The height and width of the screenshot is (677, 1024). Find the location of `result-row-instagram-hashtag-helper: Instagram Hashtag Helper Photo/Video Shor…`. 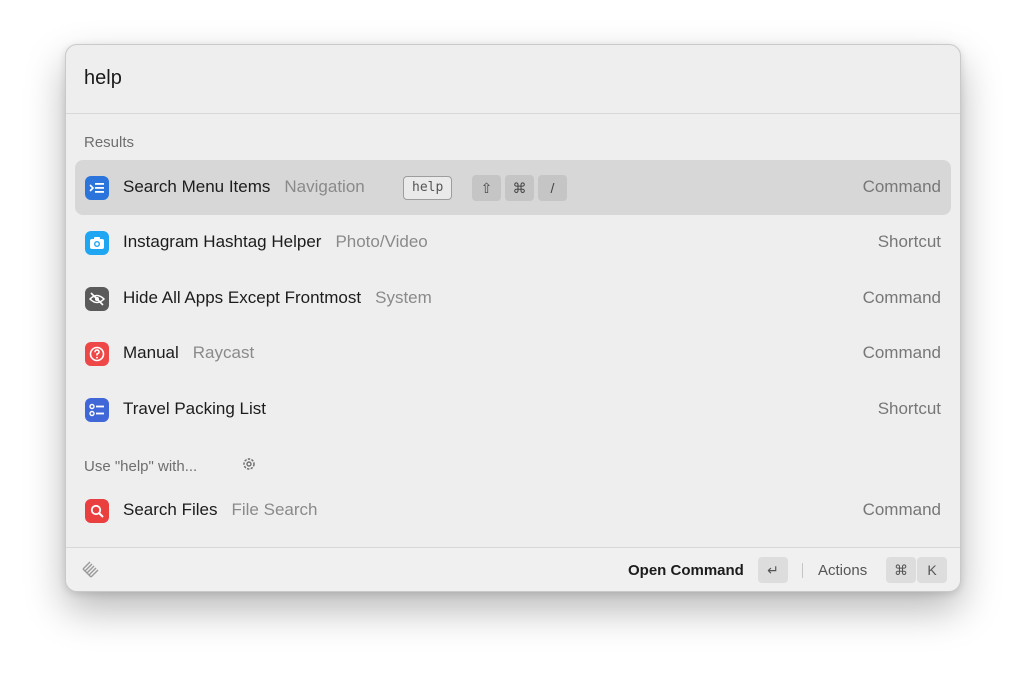

result-row-instagram-hashtag-helper: Instagram Hashtag Helper Photo/Video Shor… is located at coordinates (513, 242).